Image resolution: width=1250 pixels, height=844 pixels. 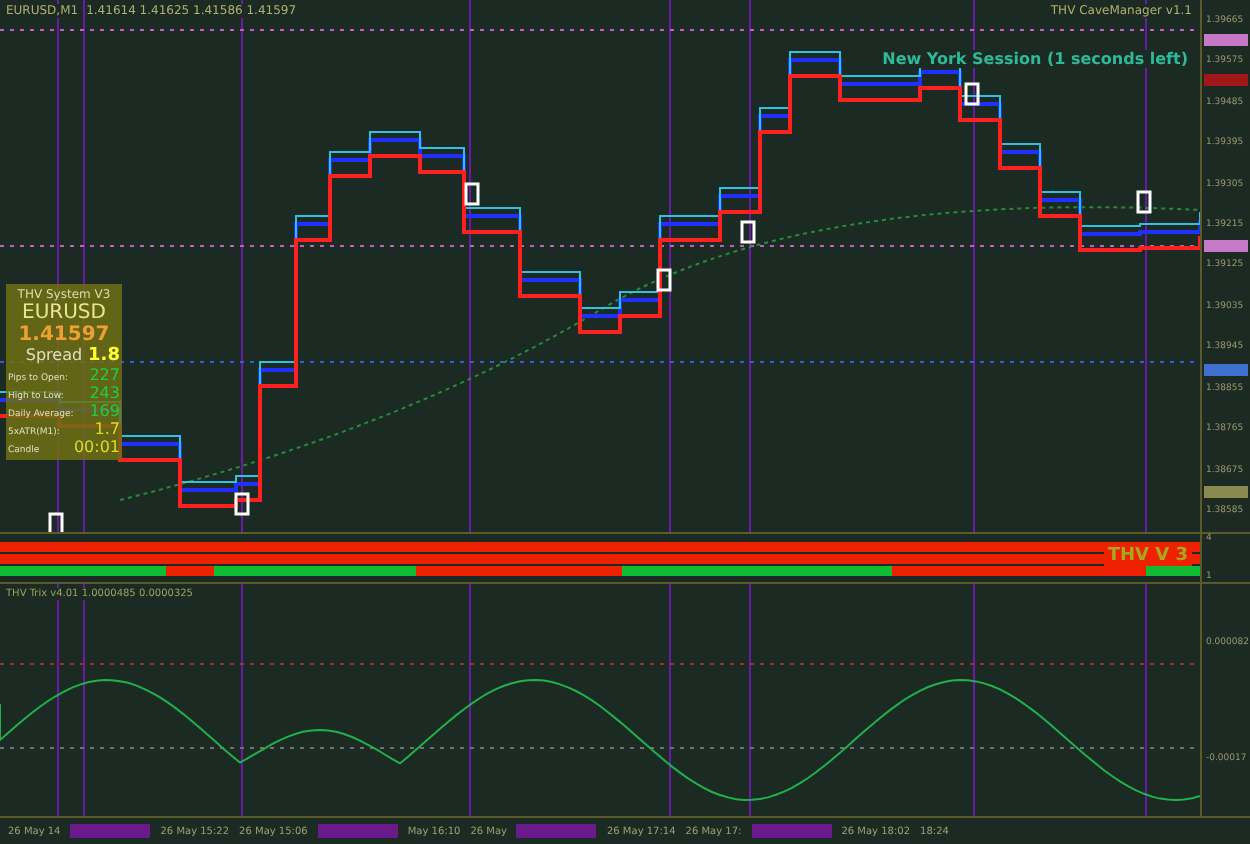 I want to click on stat-value: 227, so click(x=104, y=375).